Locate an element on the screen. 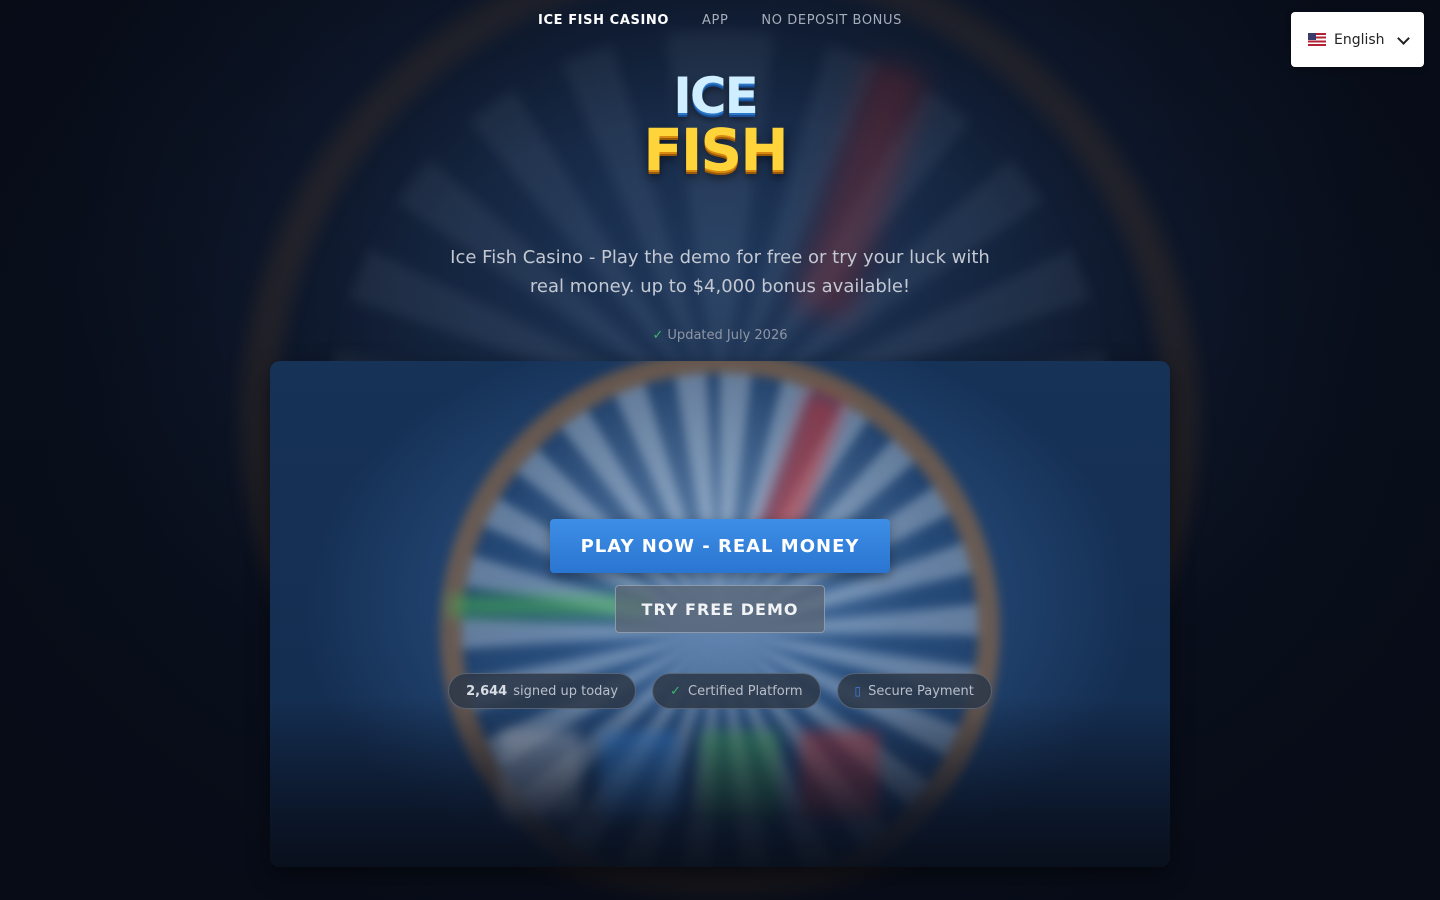  language-label: English is located at coordinates (1359, 39).